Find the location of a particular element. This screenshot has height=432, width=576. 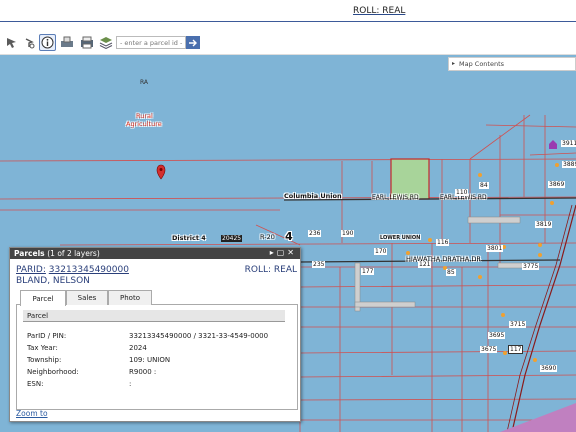

parcel-number: 3715 is located at coordinates (518, 324).